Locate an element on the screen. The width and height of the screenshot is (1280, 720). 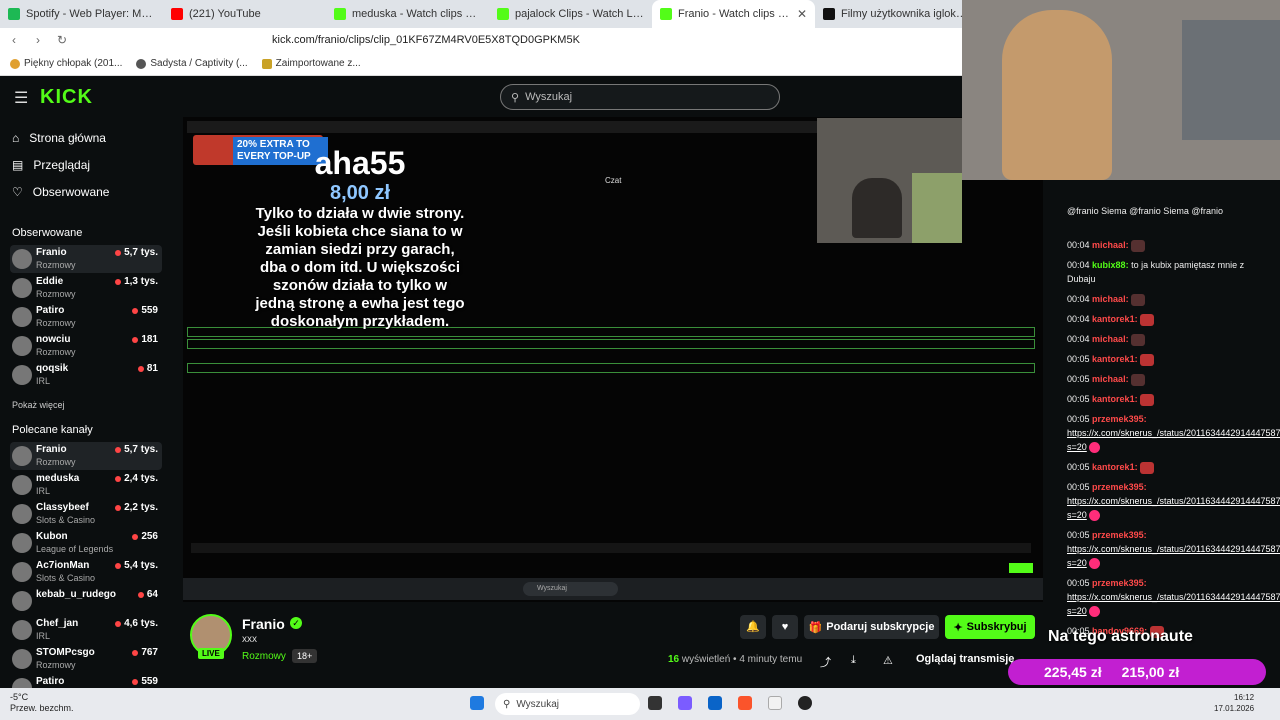
sidebar-channel: Ac7ionMan Slots & Casino 5,4 tys. is located at coordinates (86, 572).